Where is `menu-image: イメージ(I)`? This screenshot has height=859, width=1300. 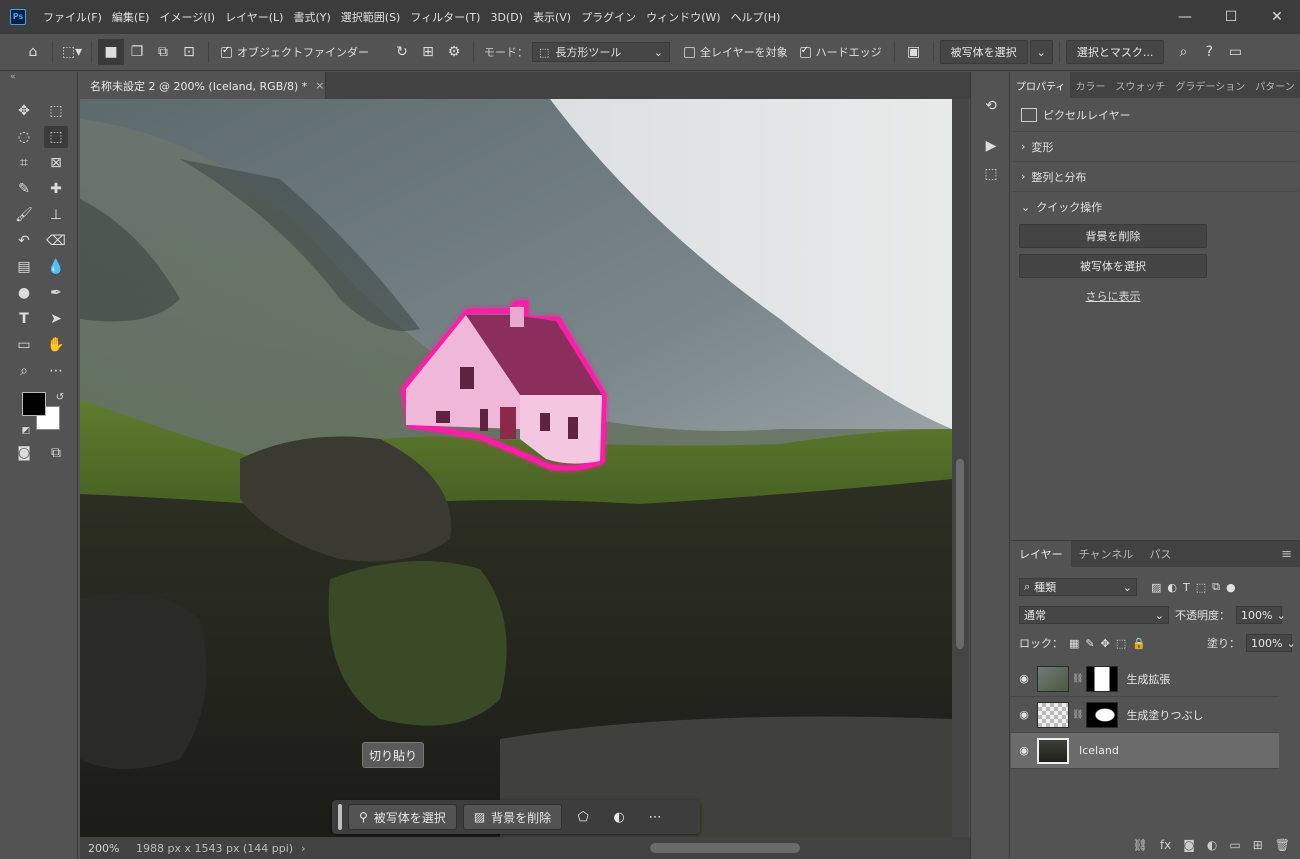 menu-image: イメージ(I) is located at coordinates (187, 17).